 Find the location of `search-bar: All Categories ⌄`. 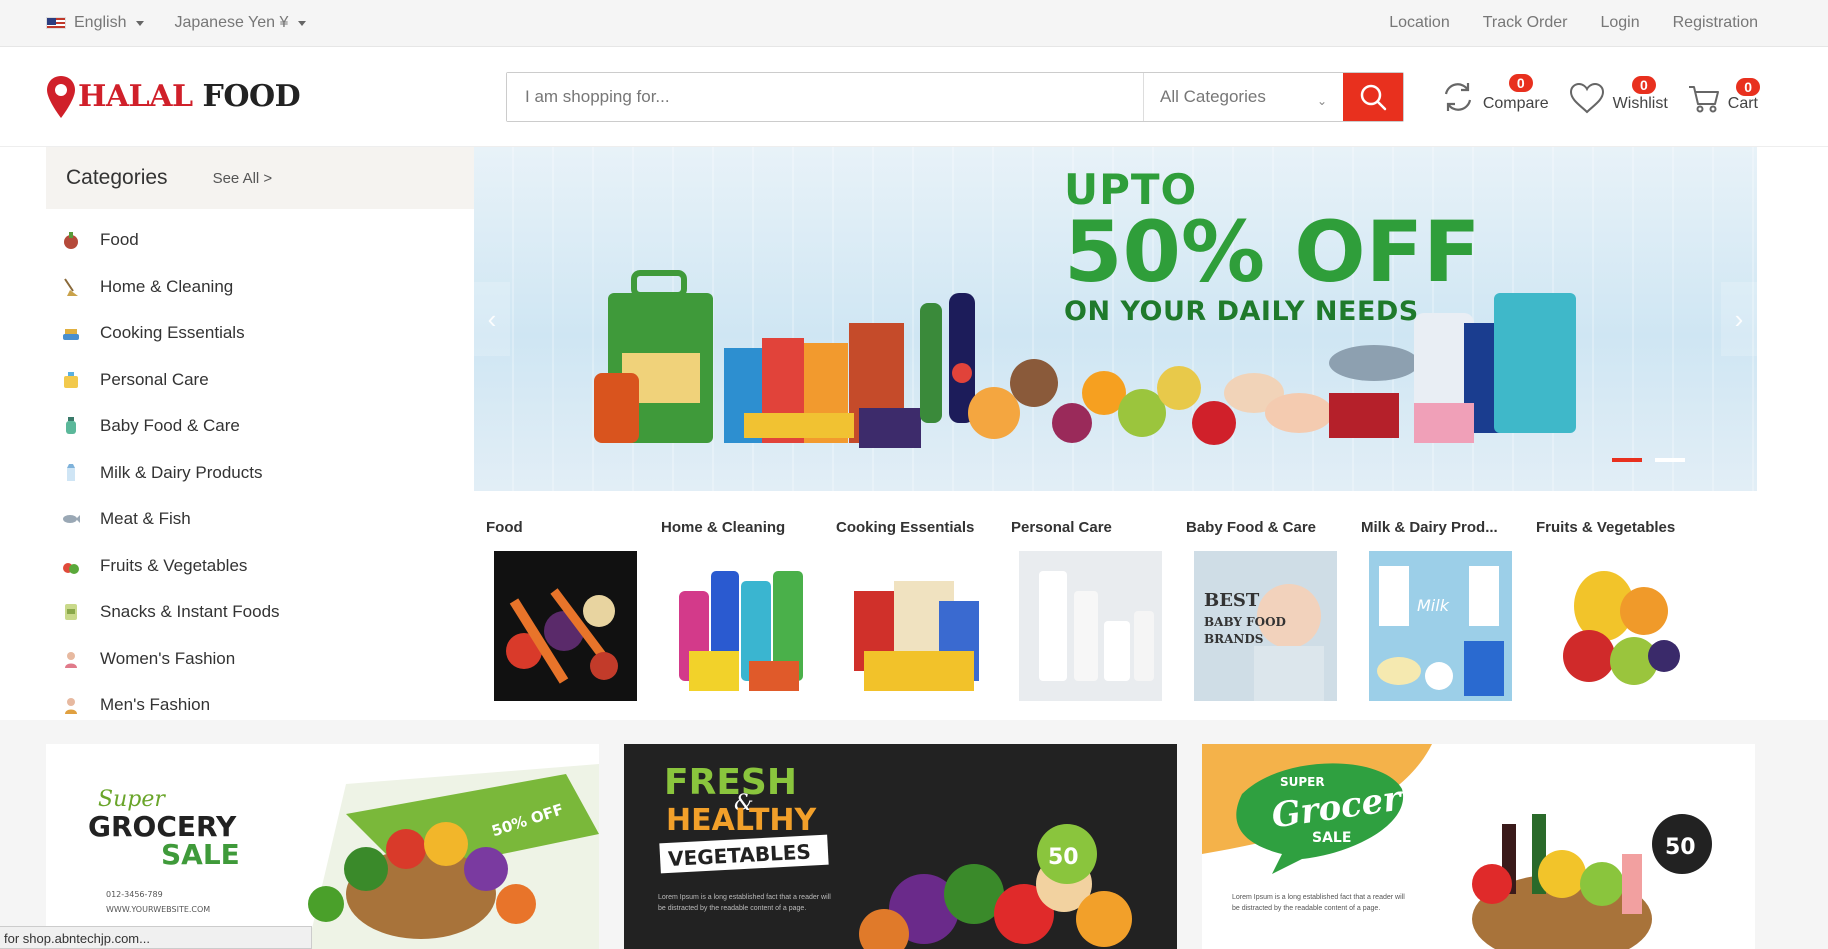

search-bar: All Categories ⌄ is located at coordinates (955, 96).